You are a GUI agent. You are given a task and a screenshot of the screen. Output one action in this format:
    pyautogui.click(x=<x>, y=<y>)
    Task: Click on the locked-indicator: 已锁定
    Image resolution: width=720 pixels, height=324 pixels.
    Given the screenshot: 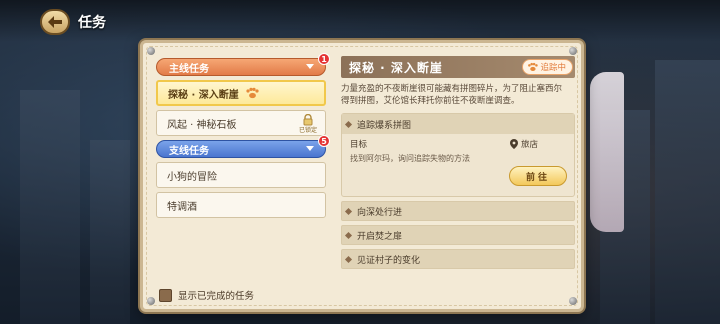 What is the action you would take?
    pyautogui.click(x=308, y=124)
    